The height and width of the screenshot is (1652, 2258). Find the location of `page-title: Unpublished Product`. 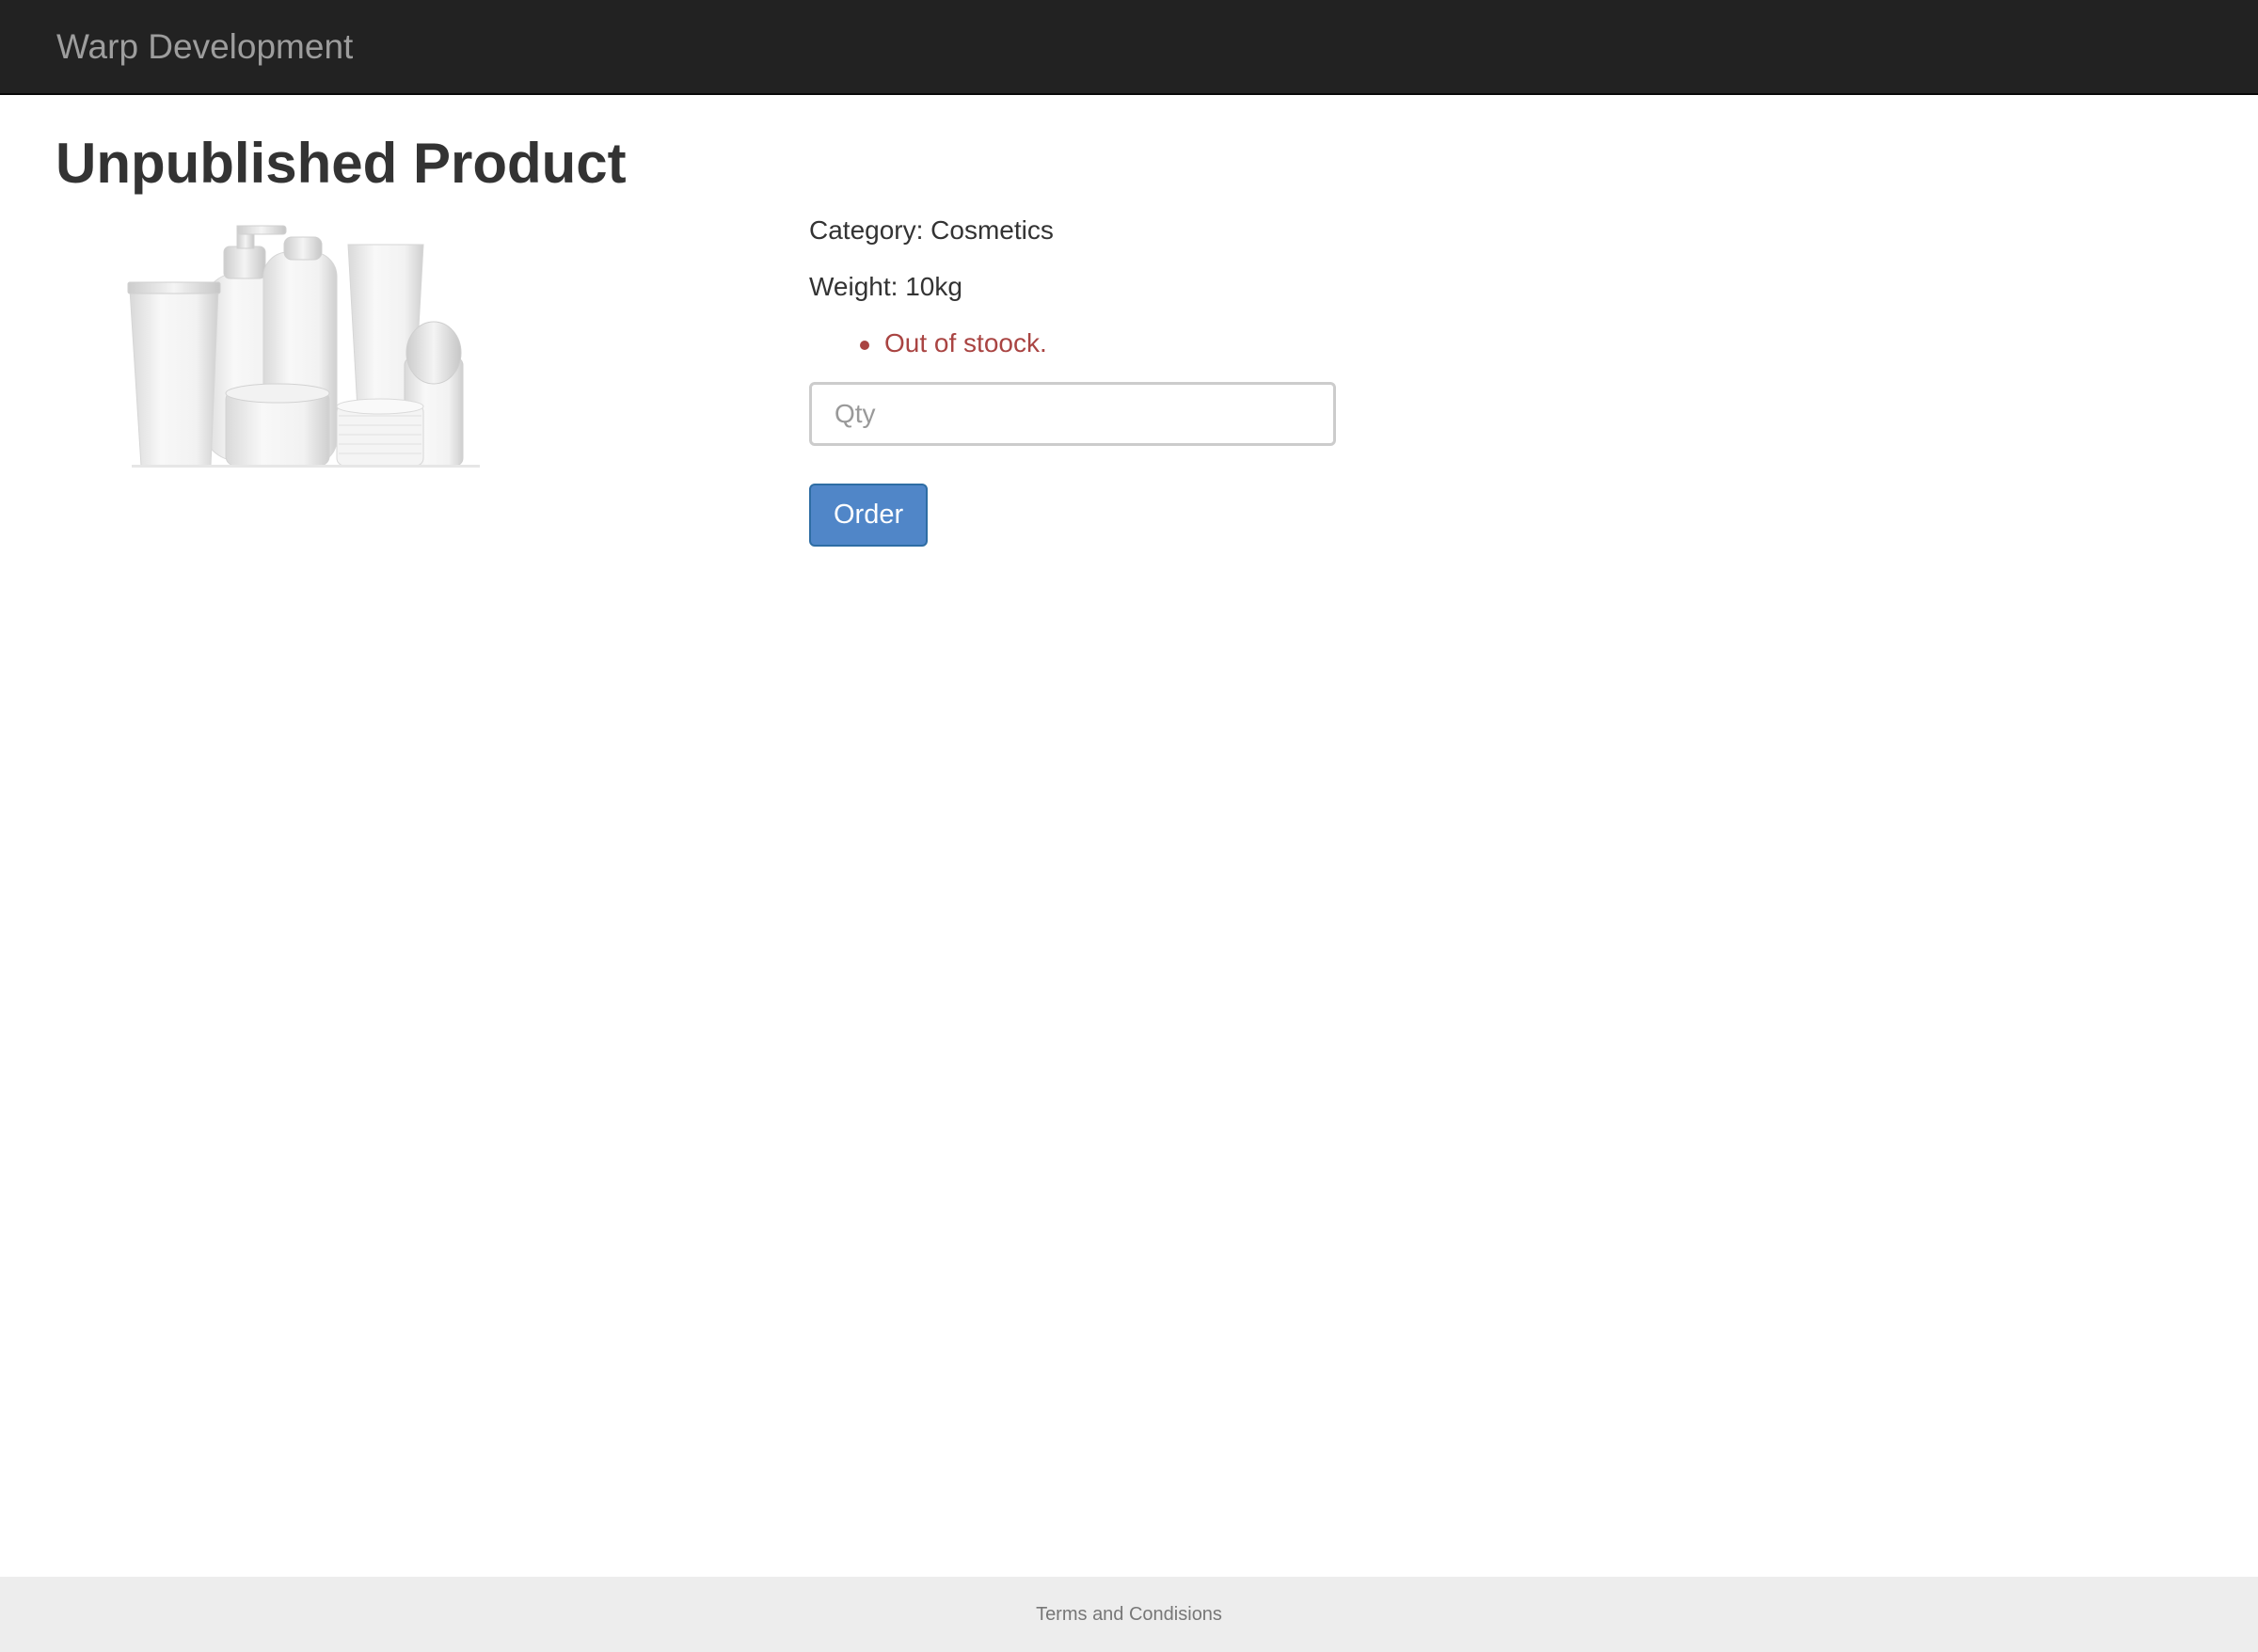

page-title: Unpublished Product is located at coordinates (341, 163).